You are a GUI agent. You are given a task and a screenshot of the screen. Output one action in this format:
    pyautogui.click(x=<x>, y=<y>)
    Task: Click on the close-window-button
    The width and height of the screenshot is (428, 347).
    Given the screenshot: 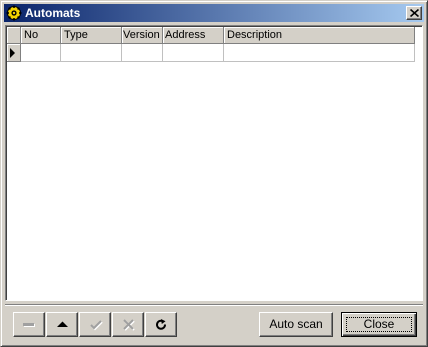 What is the action you would take?
    pyautogui.click(x=414, y=13)
    